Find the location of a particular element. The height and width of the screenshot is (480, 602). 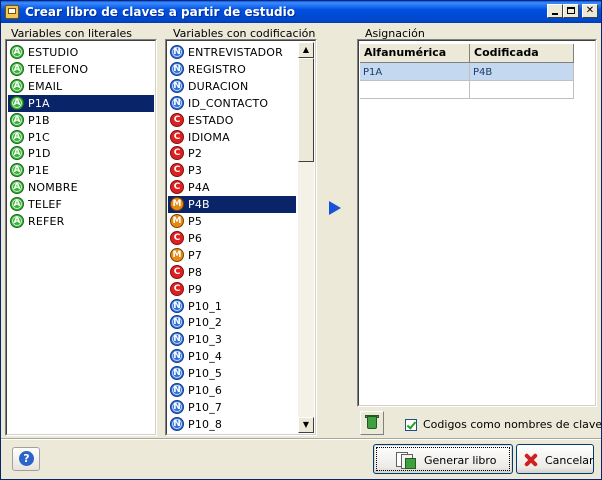

list-item-label: P10_1 is located at coordinates (205, 306).